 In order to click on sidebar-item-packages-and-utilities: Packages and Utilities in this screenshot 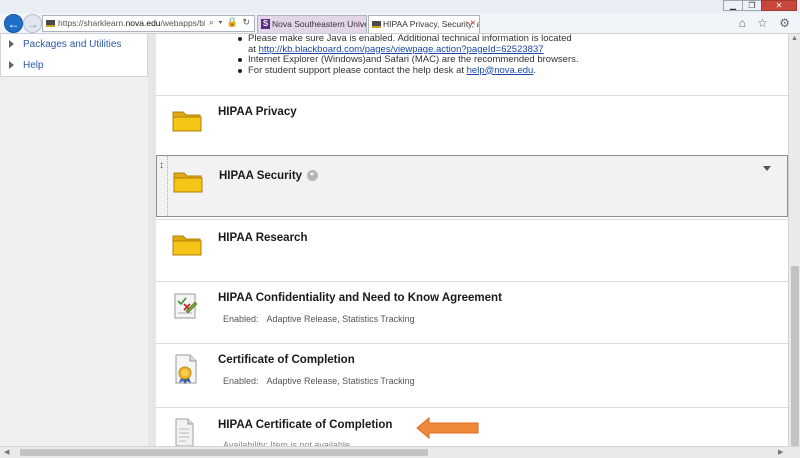, I will do `click(65, 46)`.